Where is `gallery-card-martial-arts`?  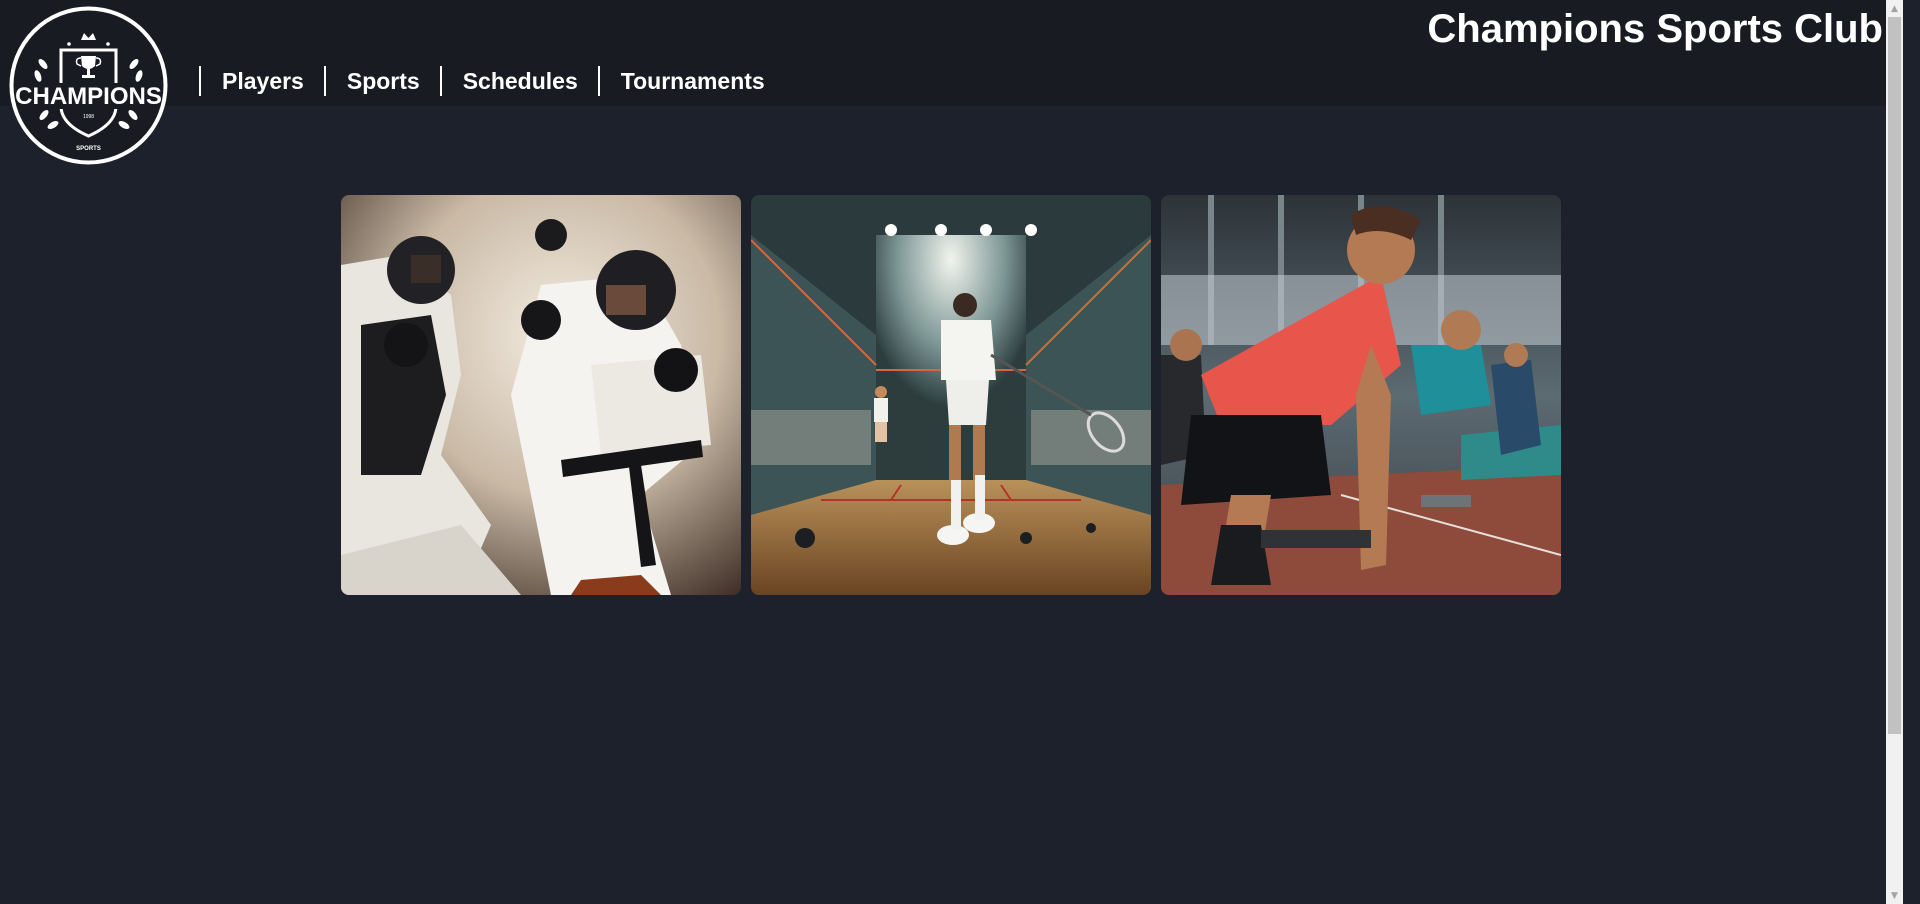
gallery-card-martial-arts is located at coordinates (541, 395).